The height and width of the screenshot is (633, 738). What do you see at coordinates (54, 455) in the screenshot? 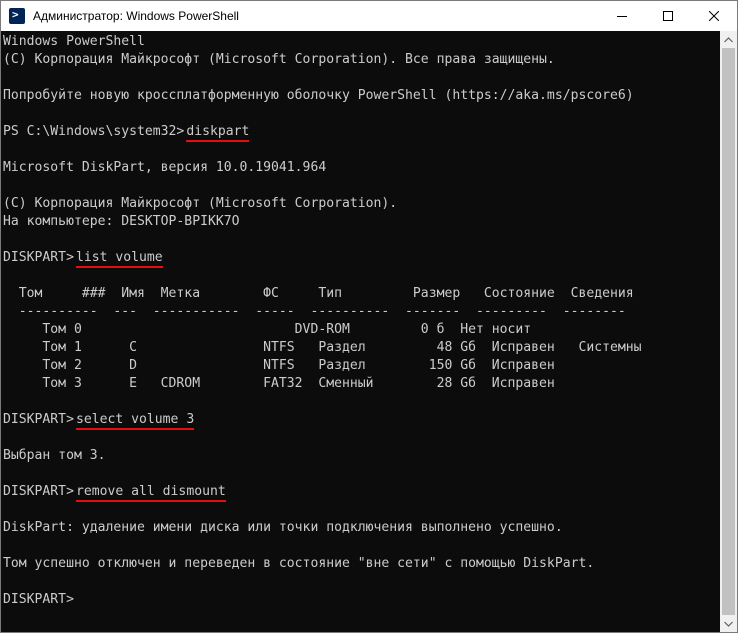
I see `console-line: Выбран том 3.` at bounding box center [54, 455].